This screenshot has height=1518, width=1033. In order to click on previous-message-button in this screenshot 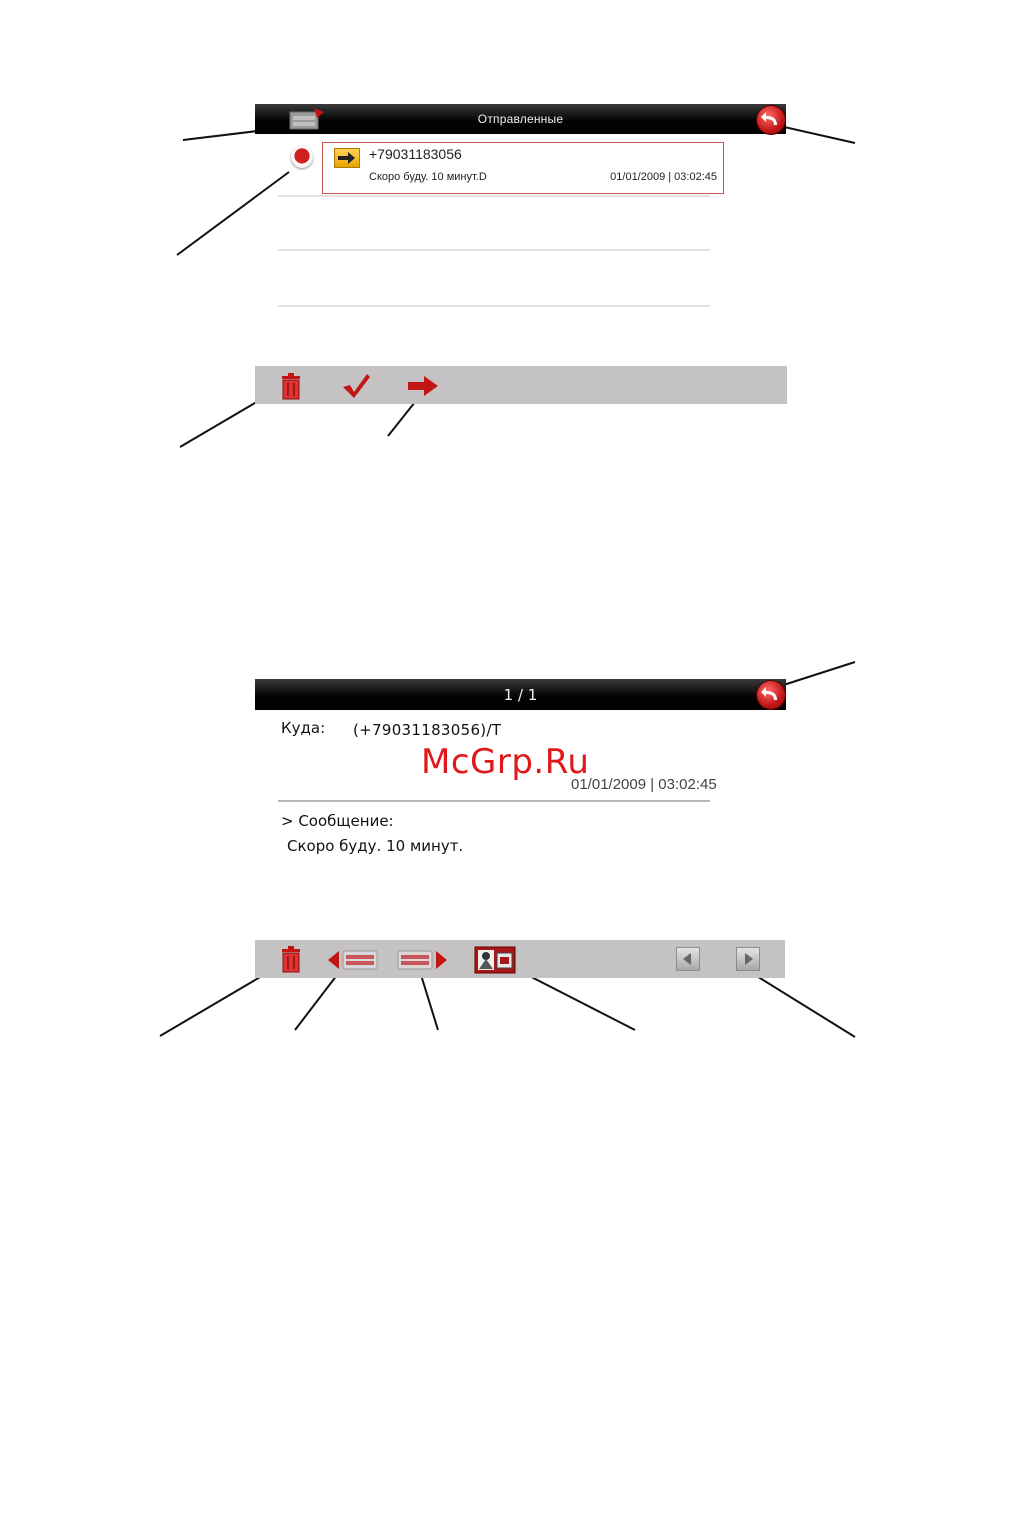, I will do `click(688, 959)`.